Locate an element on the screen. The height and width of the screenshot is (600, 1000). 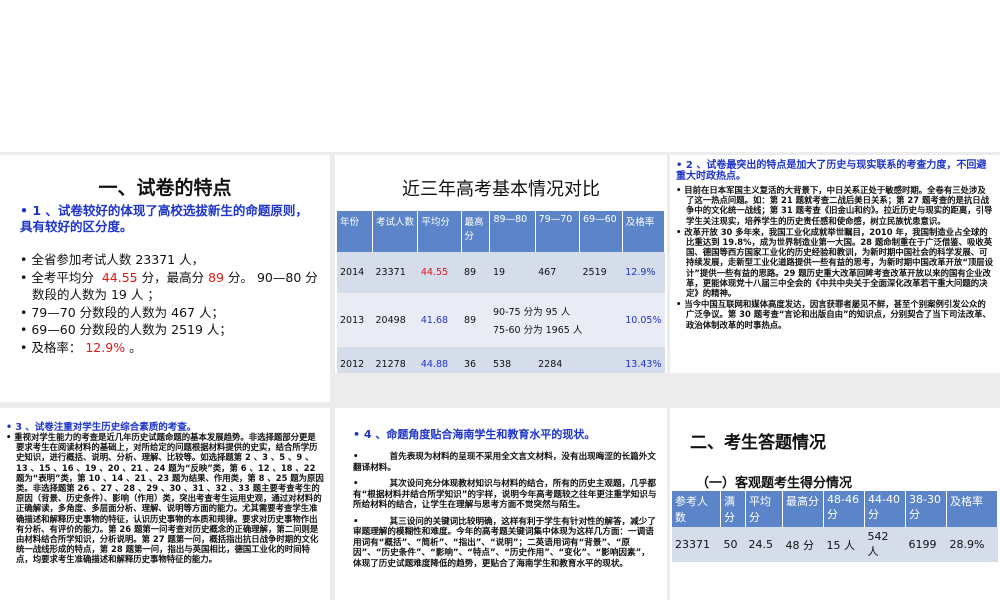
table-header-row: 年份 考试人数 平均分 最高分 89—80 79—70 69—60 及格率 is located at coordinates (501, 231).